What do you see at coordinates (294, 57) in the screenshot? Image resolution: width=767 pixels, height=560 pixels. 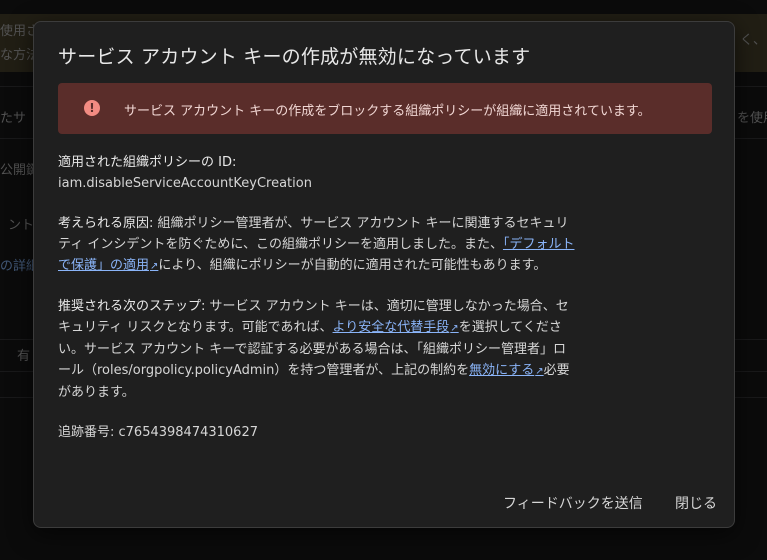 I see `dialog-title: サービス アカウント キーの作成が無効になっています` at bounding box center [294, 57].